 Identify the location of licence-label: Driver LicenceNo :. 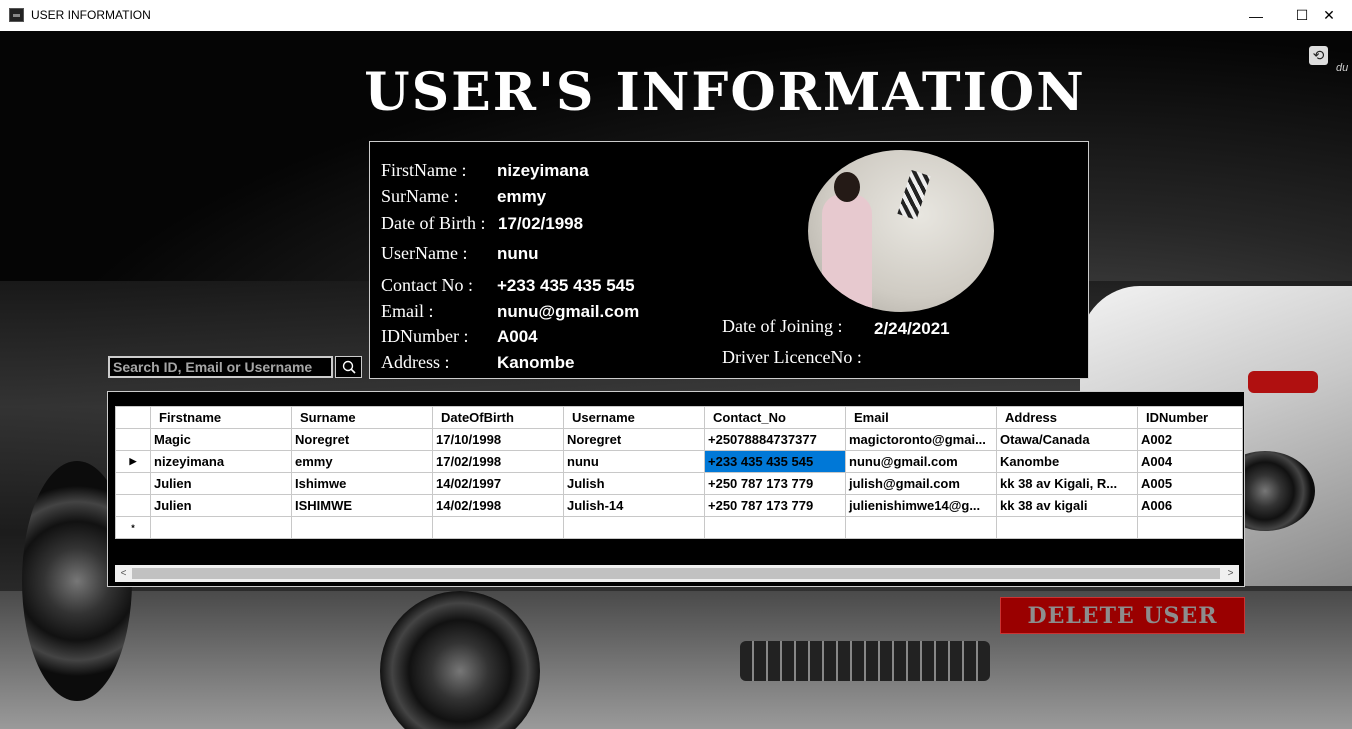
(792, 357).